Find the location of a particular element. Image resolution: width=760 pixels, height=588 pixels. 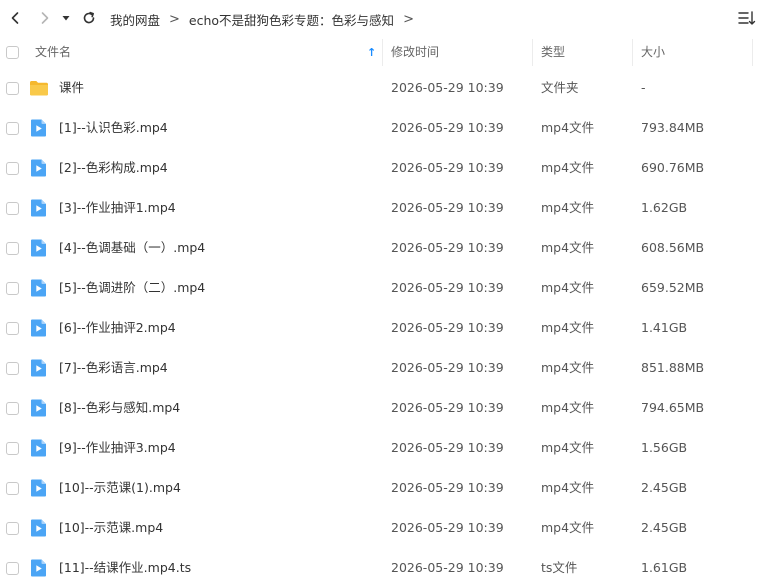

column-header-type: 类型 is located at coordinates (553, 52).